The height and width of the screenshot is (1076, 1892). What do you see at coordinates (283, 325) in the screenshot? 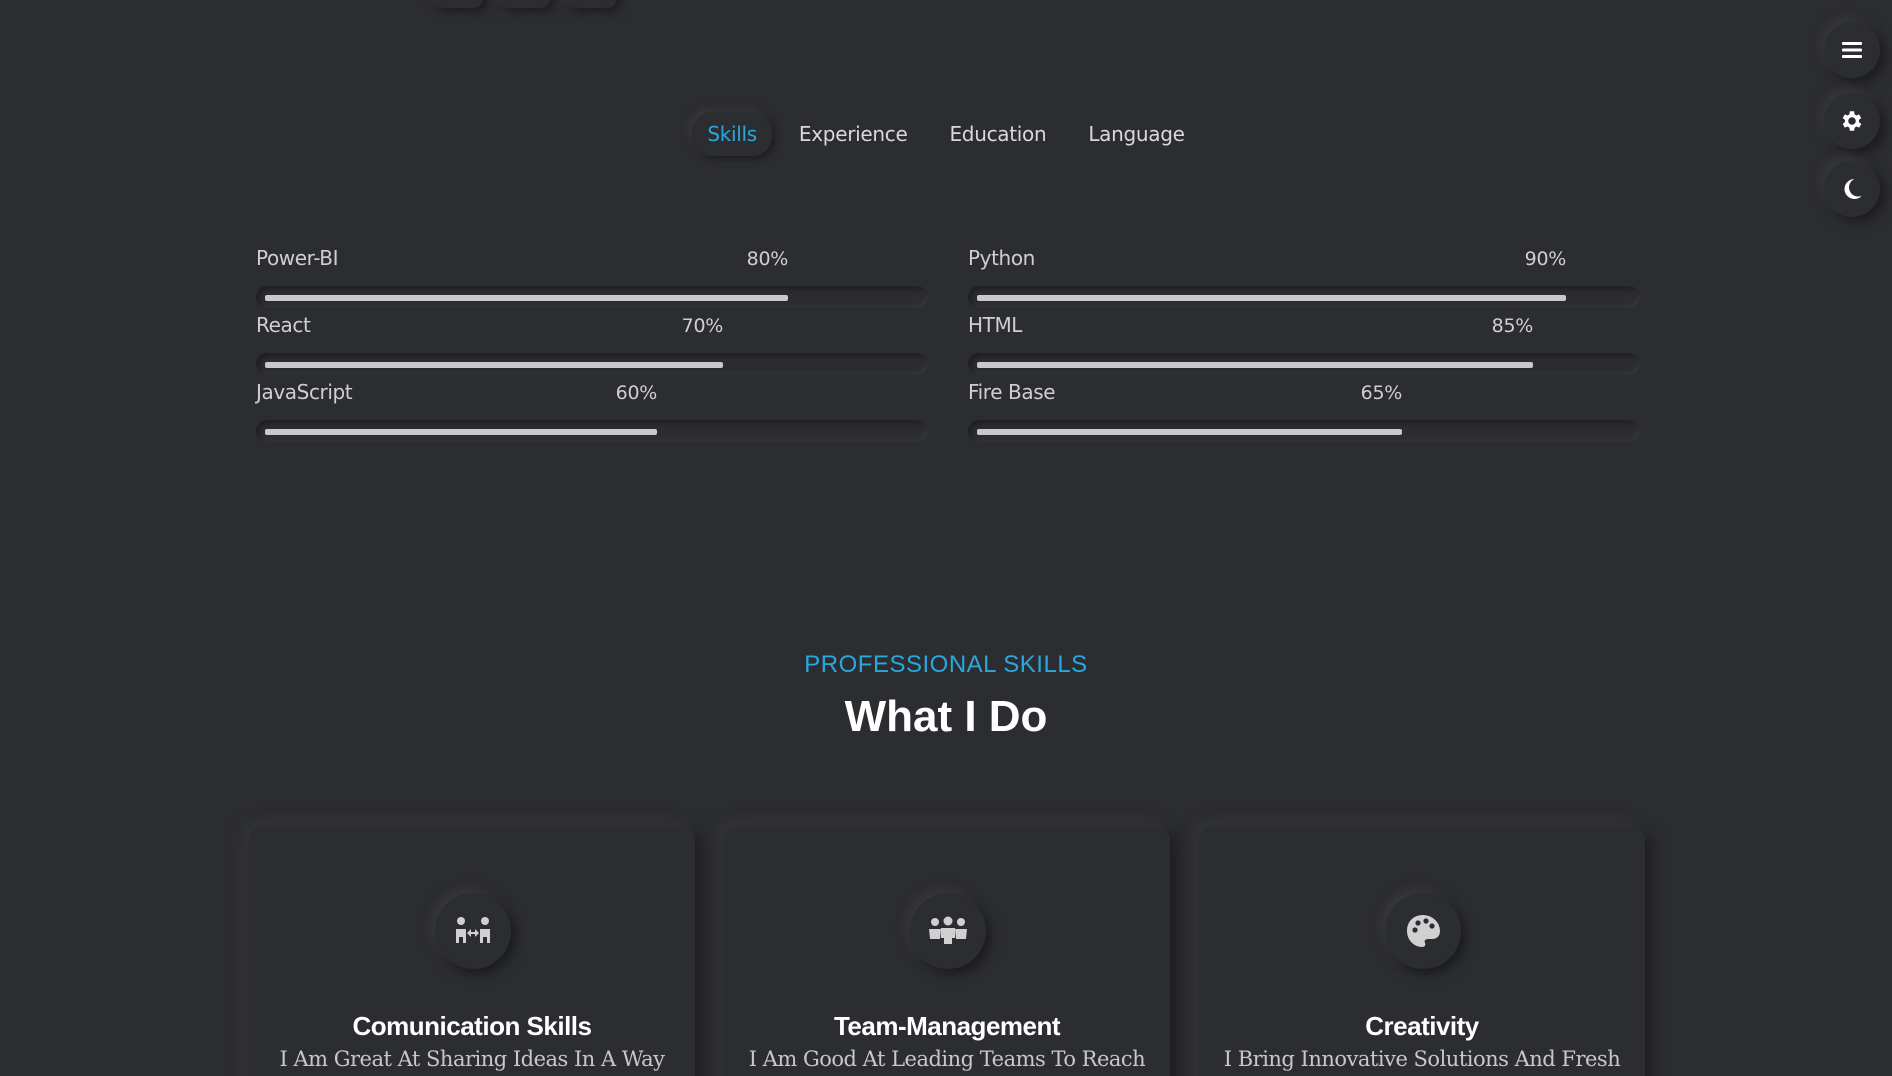
I see `skill-name: React` at bounding box center [283, 325].